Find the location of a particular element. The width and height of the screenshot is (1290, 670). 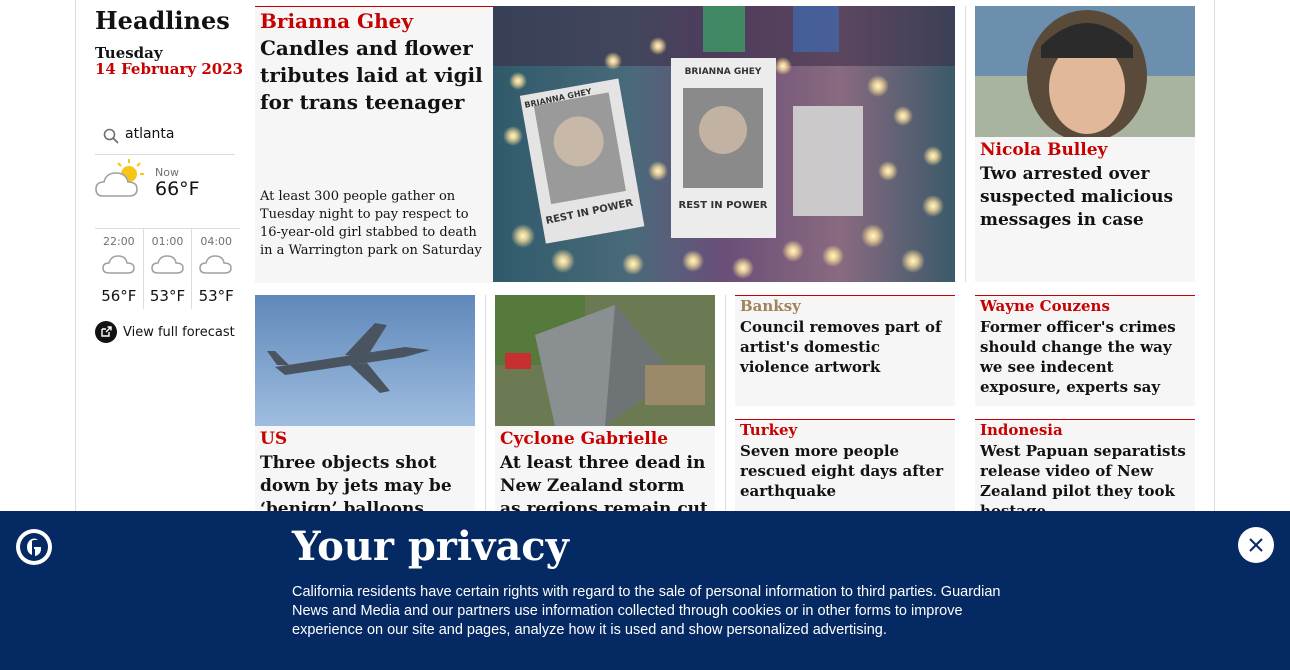

external-link-icon is located at coordinates (106, 332).